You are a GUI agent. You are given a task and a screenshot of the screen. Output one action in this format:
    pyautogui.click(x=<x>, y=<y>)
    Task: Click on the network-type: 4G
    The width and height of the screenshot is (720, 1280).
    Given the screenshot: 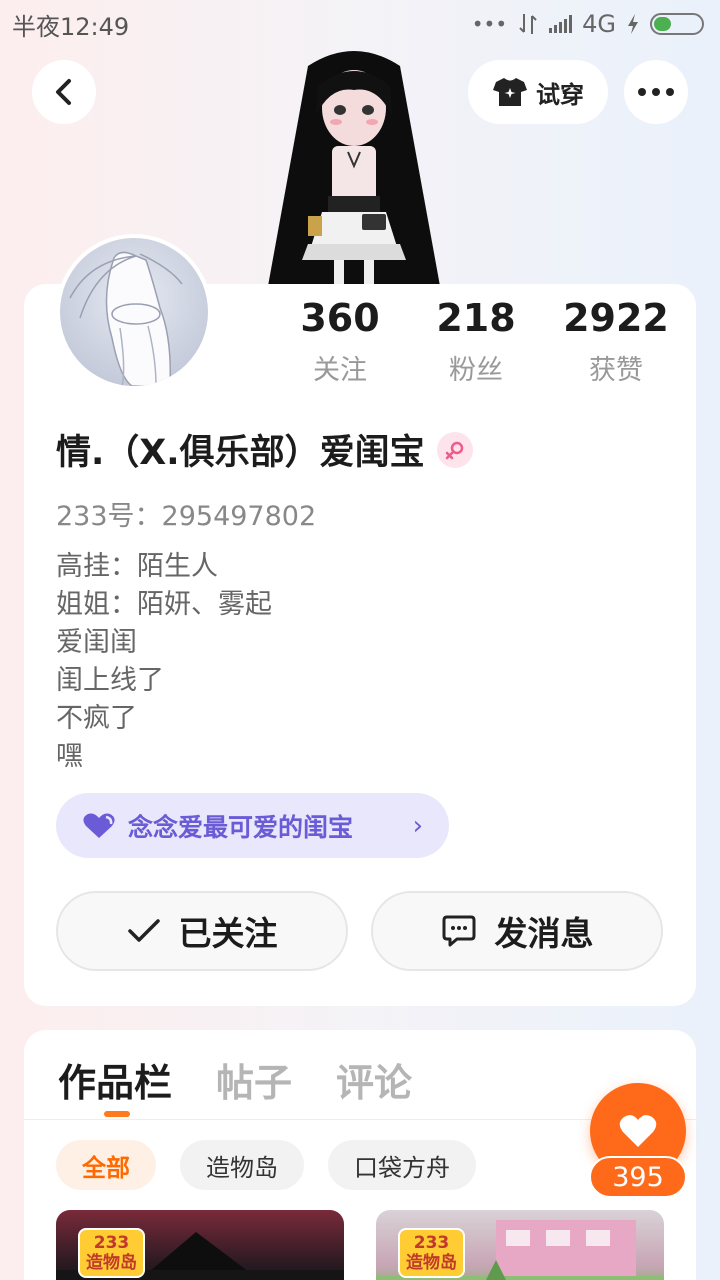 What is the action you would take?
    pyautogui.click(x=599, y=24)
    